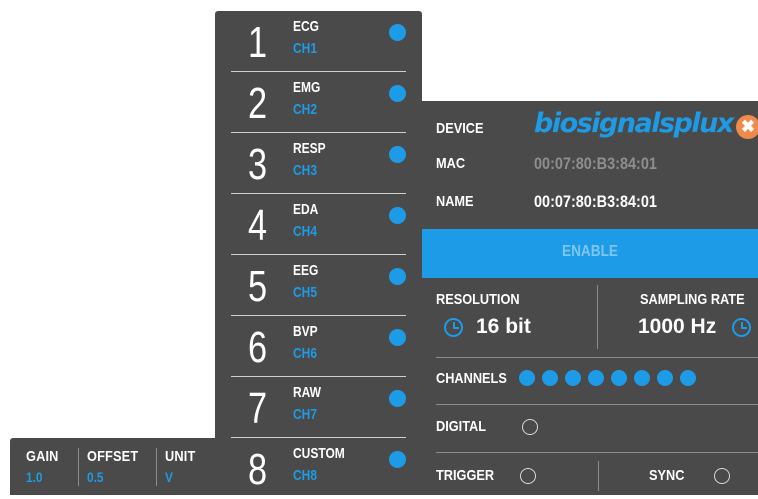  What do you see at coordinates (528, 476) in the screenshot?
I see `trigger-radio` at bounding box center [528, 476].